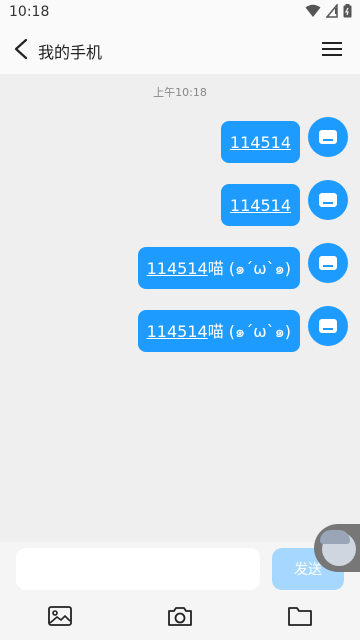  Describe the element at coordinates (138, 569) in the screenshot. I see `message-input` at that location.